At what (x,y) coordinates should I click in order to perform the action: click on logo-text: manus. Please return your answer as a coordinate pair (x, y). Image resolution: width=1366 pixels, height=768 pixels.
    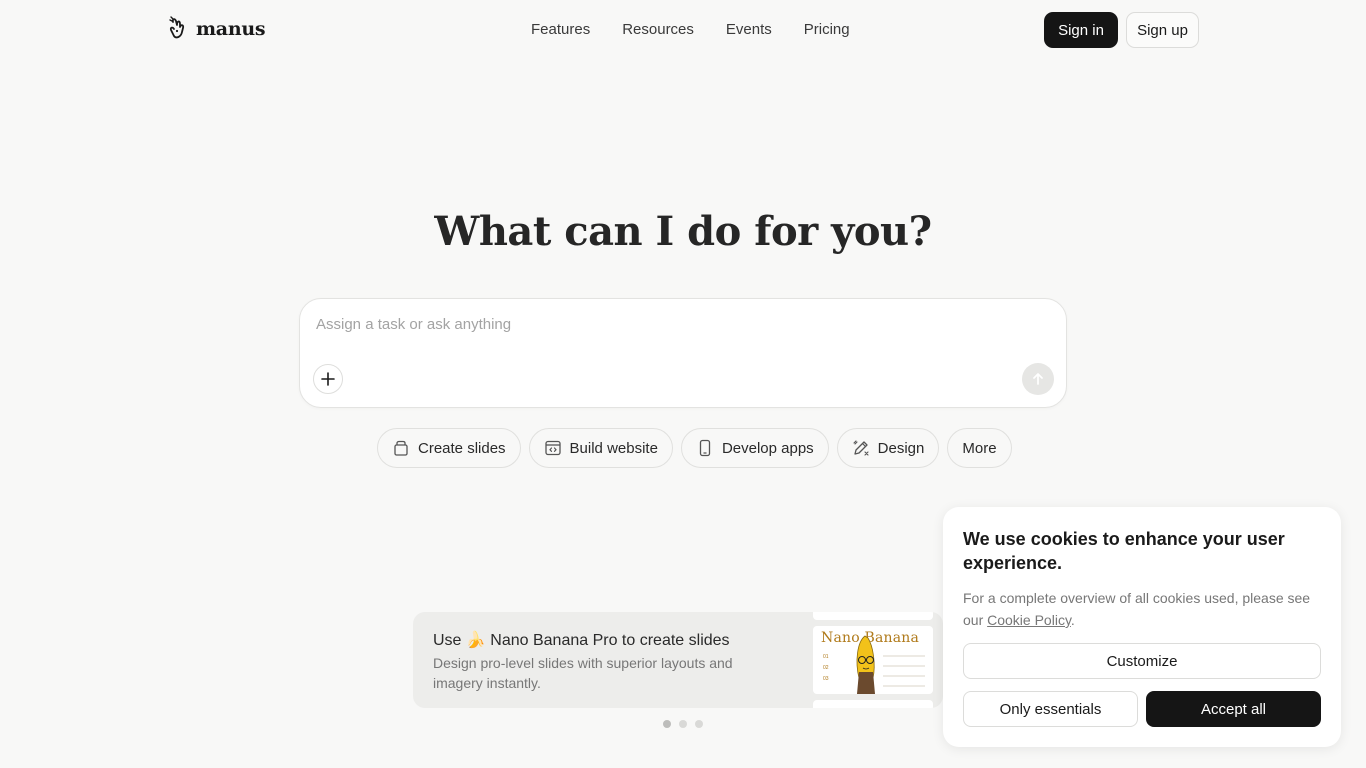
    Looking at the image, I should click on (231, 29).